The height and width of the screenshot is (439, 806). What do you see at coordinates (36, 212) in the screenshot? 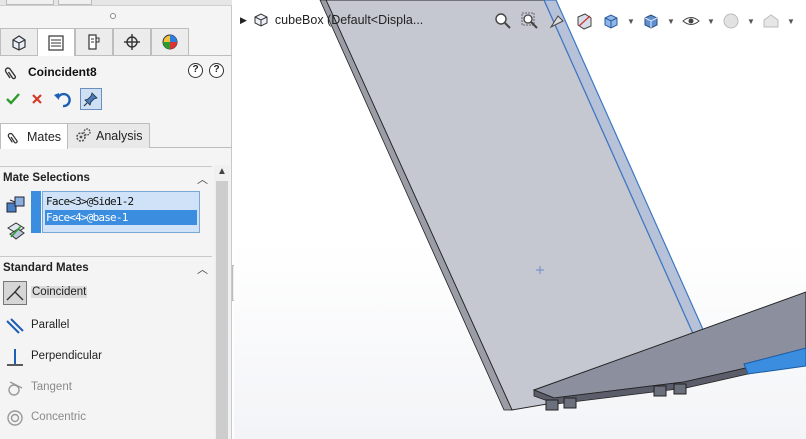
I see `selection-active-stripe` at bounding box center [36, 212].